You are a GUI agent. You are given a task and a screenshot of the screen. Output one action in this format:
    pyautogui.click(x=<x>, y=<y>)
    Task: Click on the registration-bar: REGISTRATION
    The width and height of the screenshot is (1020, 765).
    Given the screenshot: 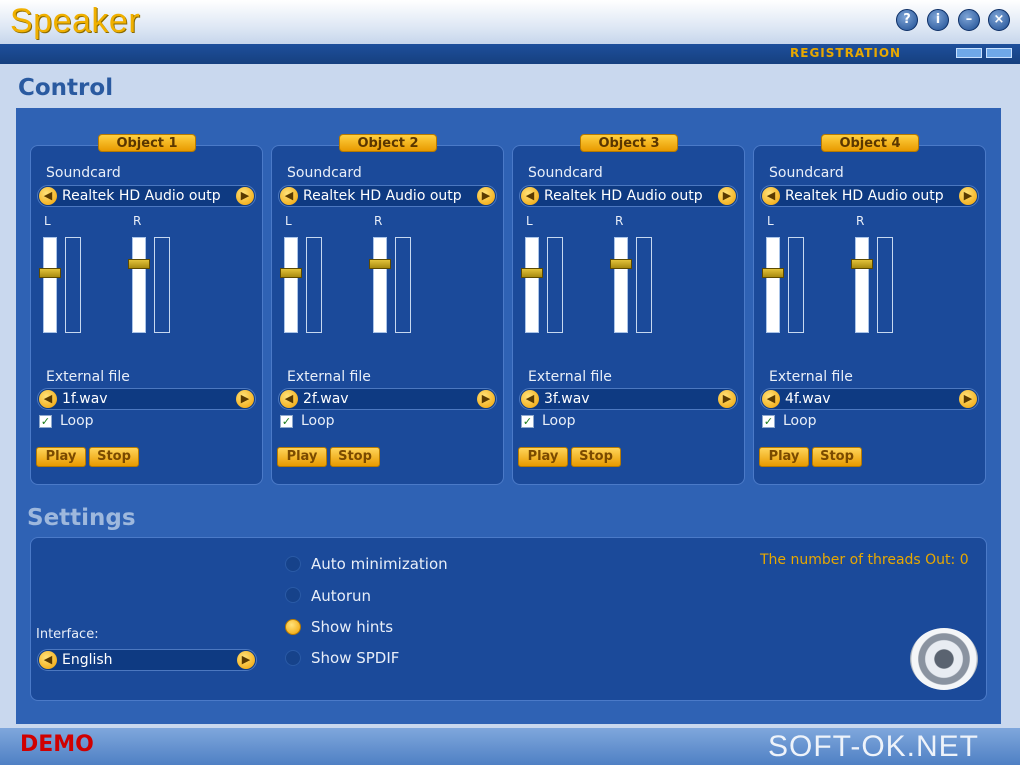 What is the action you would take?
    pyautogui.click(x=510, y=54)
    